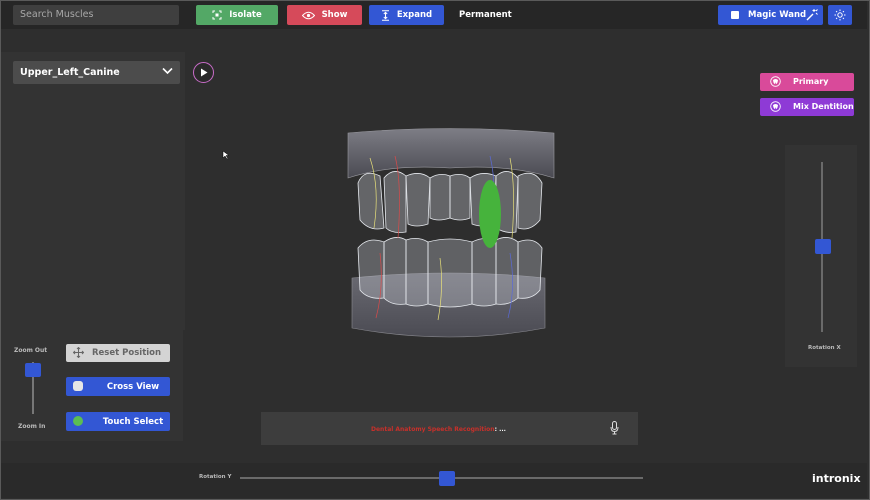 The width and height of the screenshot is (870, 500). Describe the element at coordinates (485, 15) in the screenshot. I see `mode-label: Permanent` at that location.